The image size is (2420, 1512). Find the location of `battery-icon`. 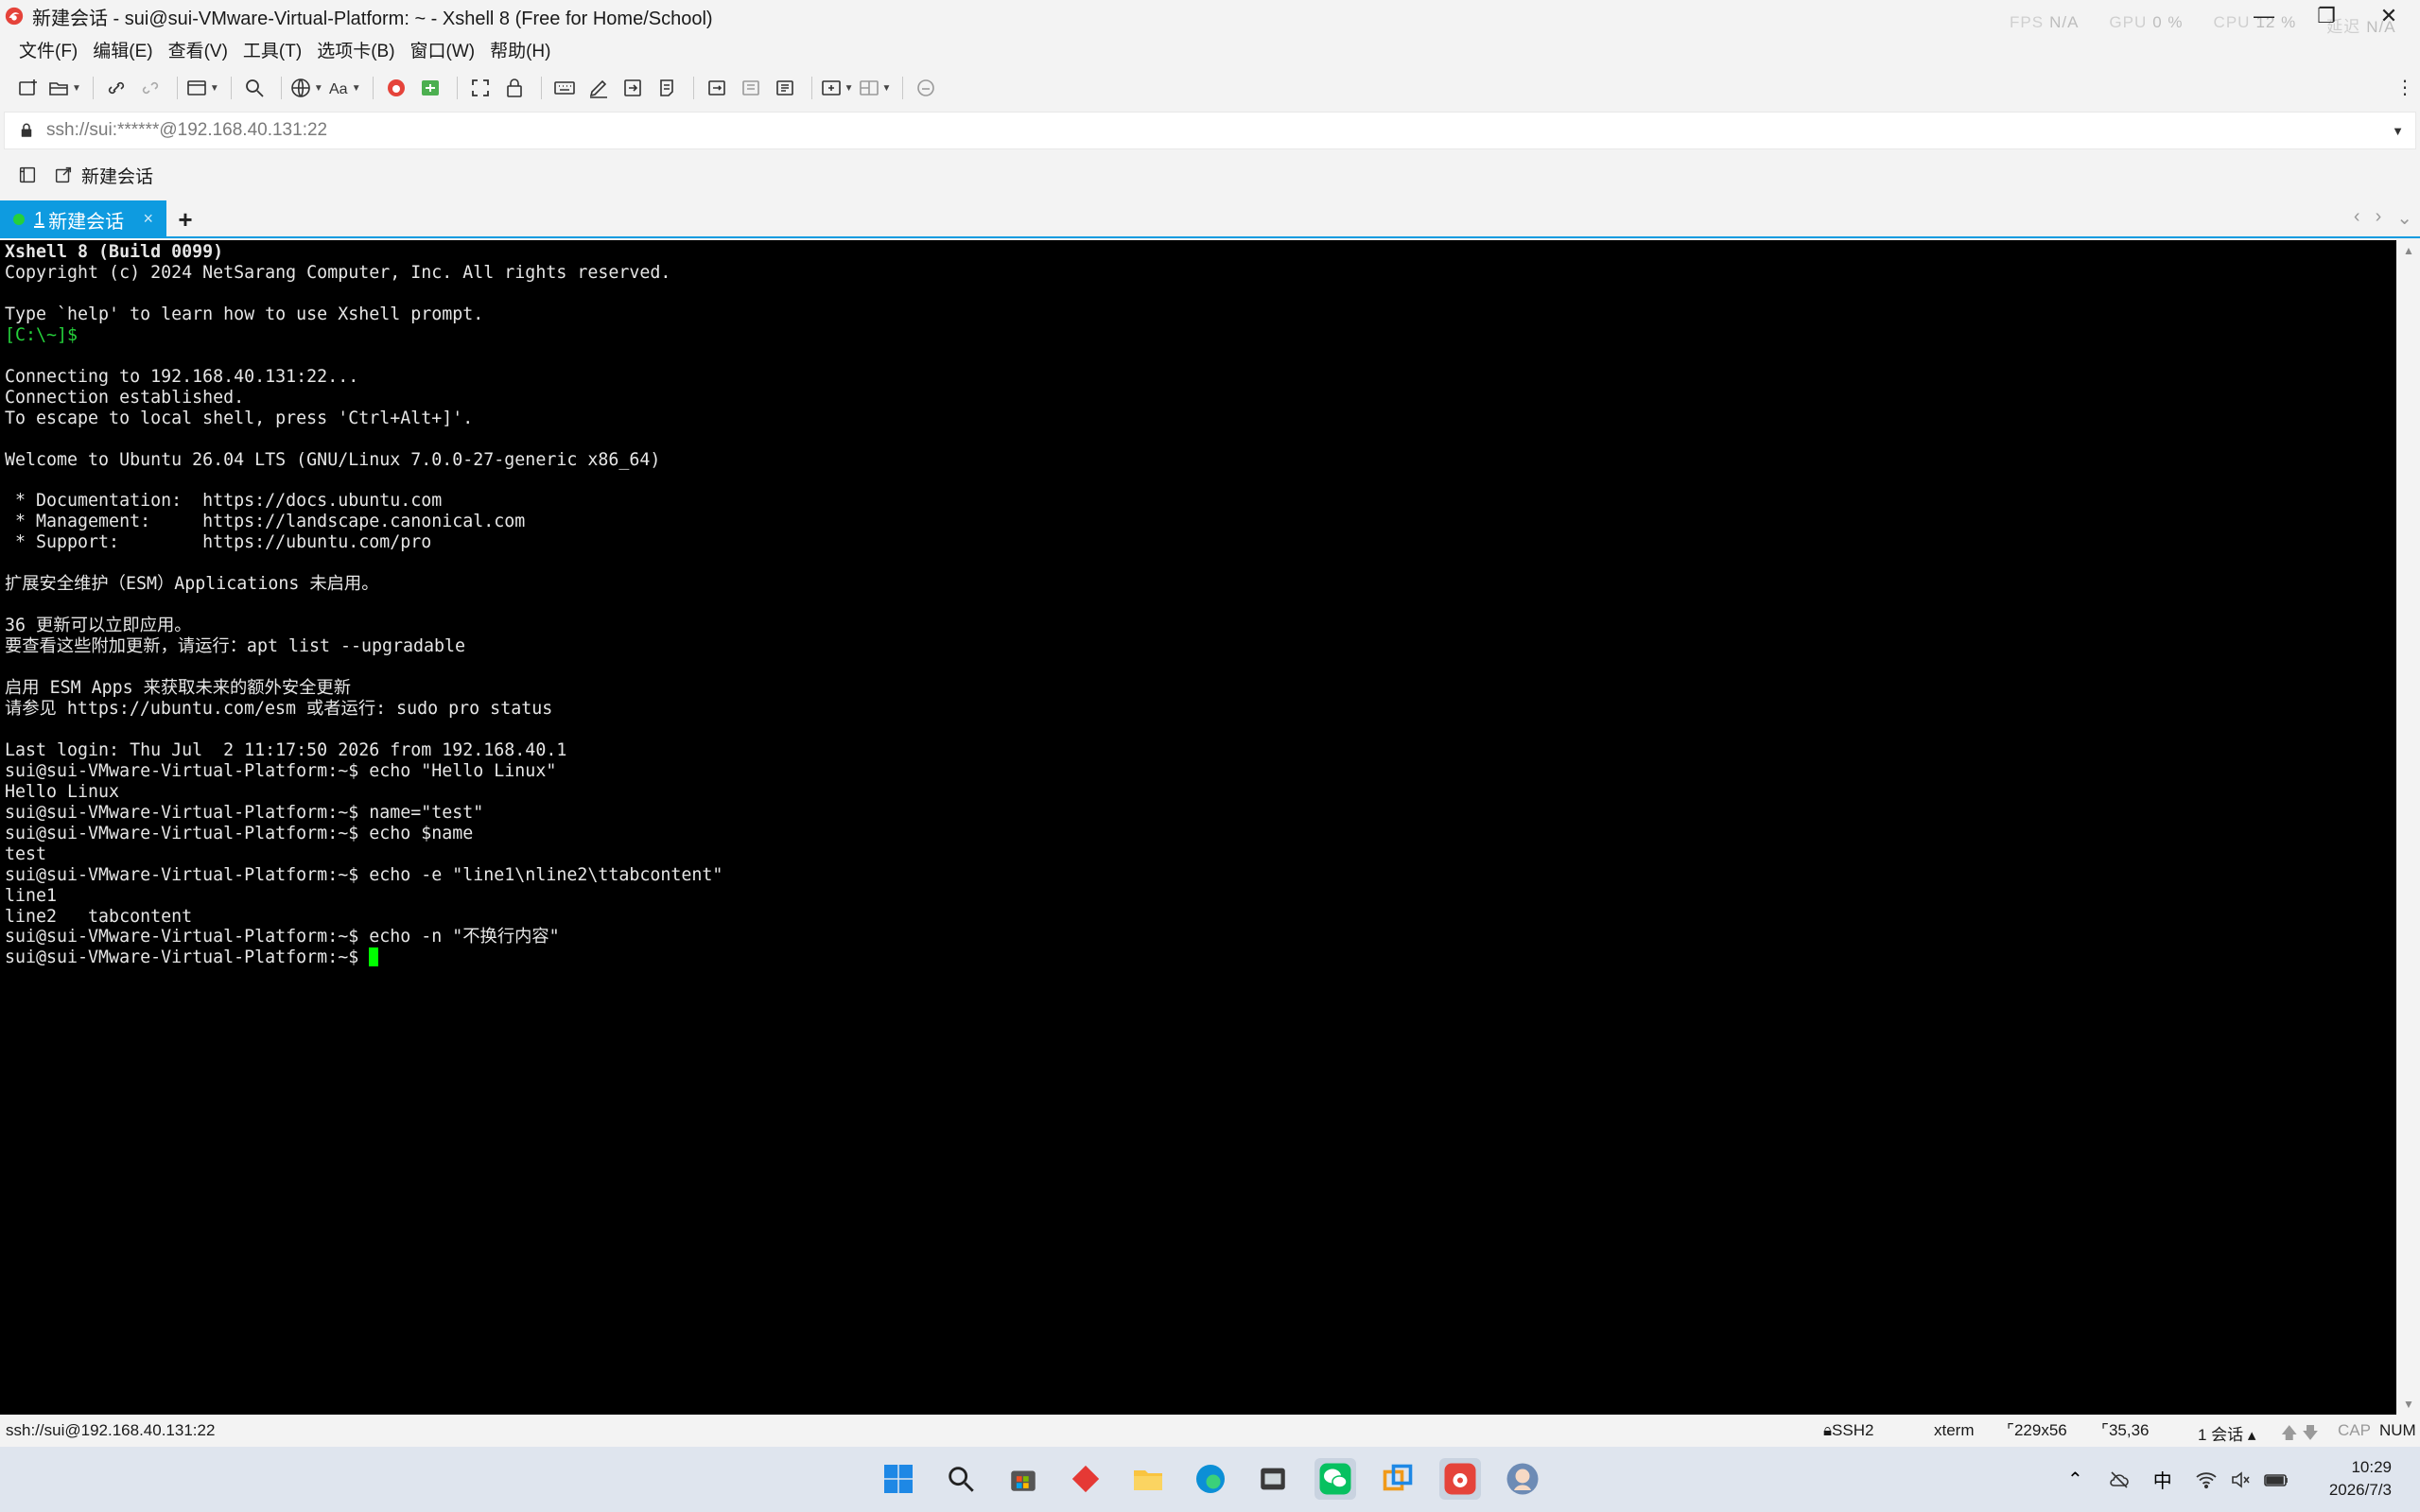

battery-icon is located at coordinates (2276, 1480).